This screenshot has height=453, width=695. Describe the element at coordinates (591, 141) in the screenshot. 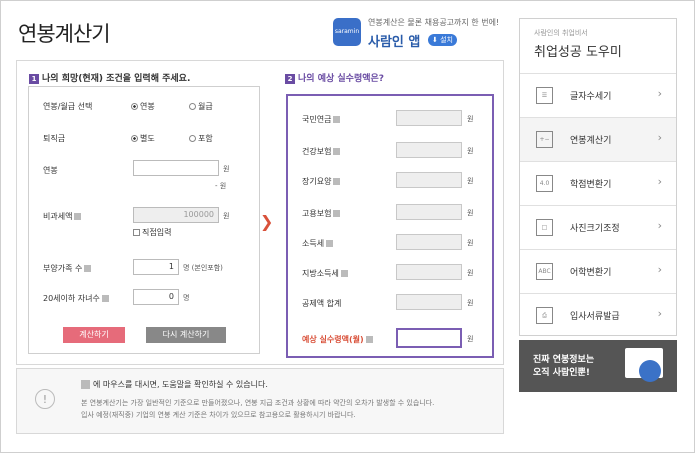

I see `sidebar-item-label: 연봉계산기` at that location.